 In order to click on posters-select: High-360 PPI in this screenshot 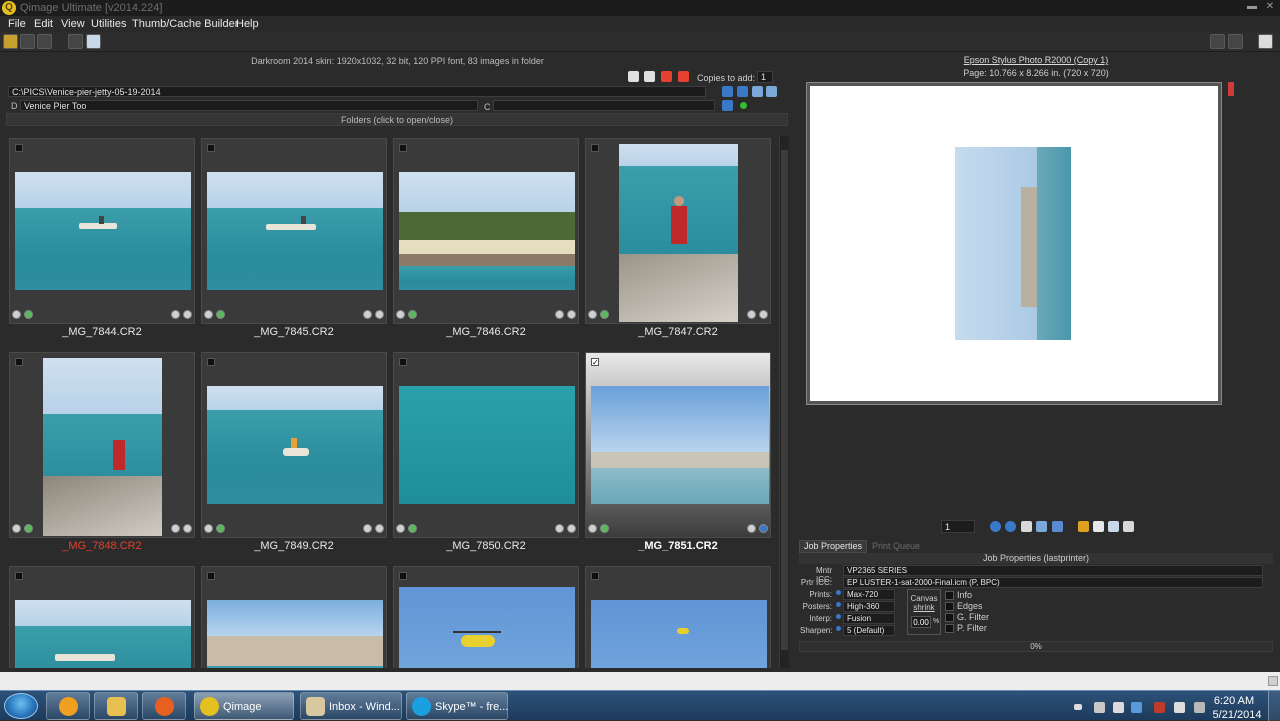, I will do `click(869, 611)`.